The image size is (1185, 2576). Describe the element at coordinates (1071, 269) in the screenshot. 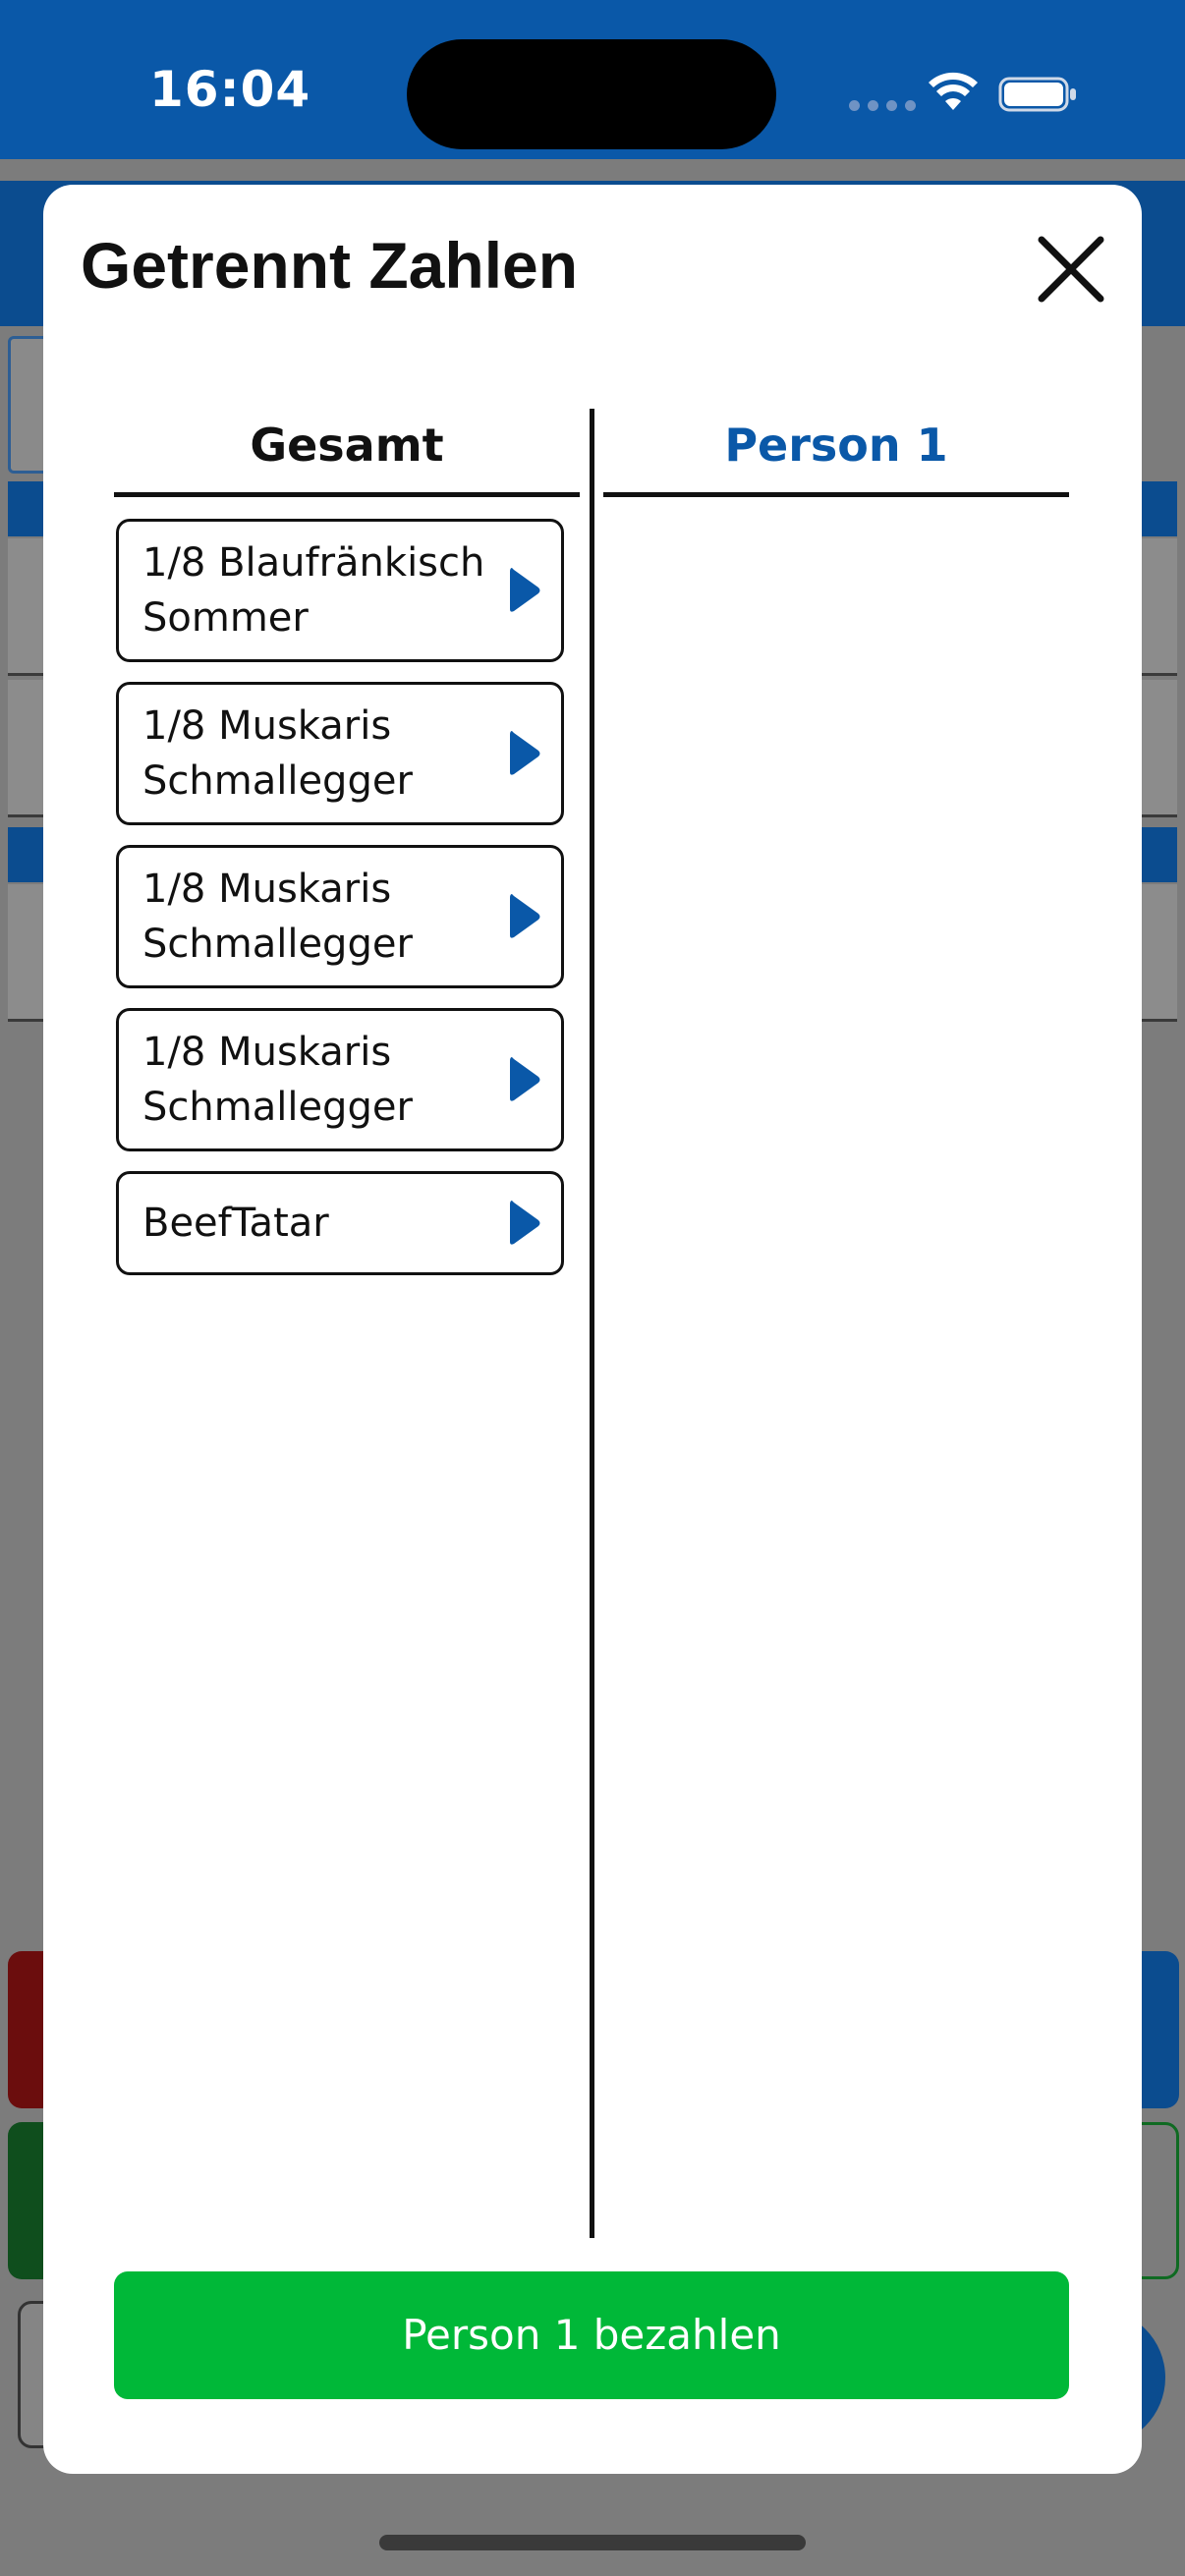

I see `close-icon` at that location.